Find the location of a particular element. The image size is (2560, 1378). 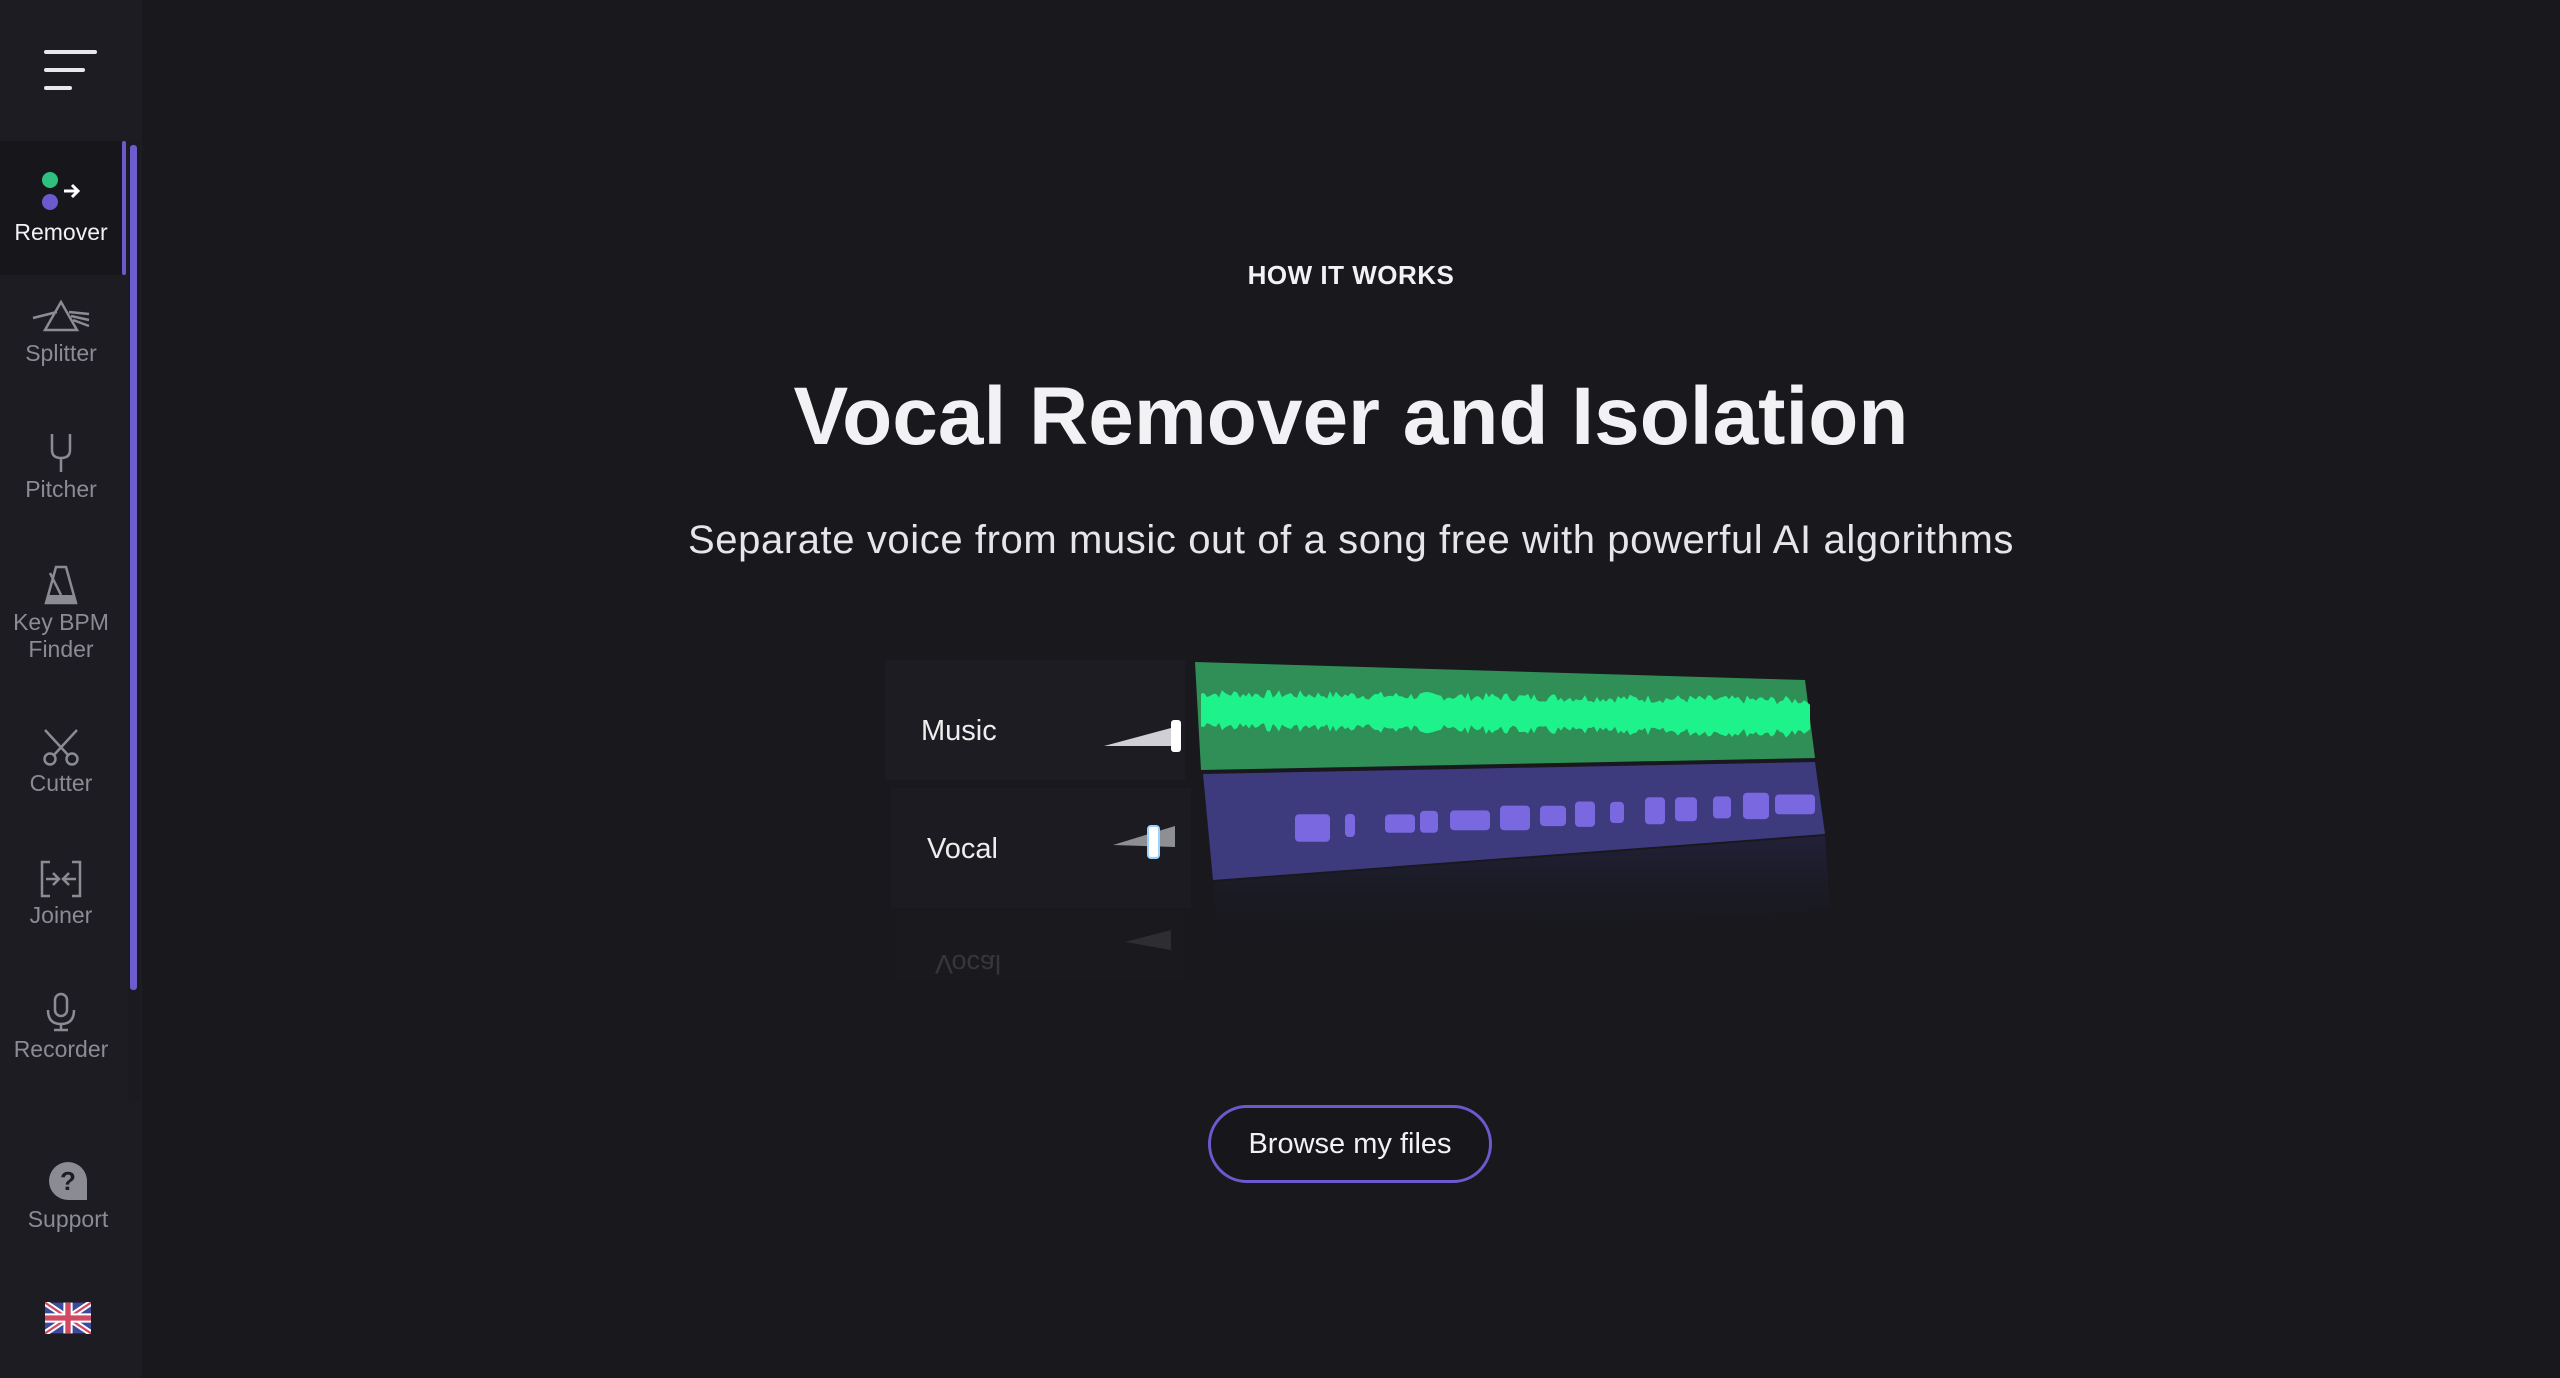

tuning-fork-icon is located at coordinates (61, 453).